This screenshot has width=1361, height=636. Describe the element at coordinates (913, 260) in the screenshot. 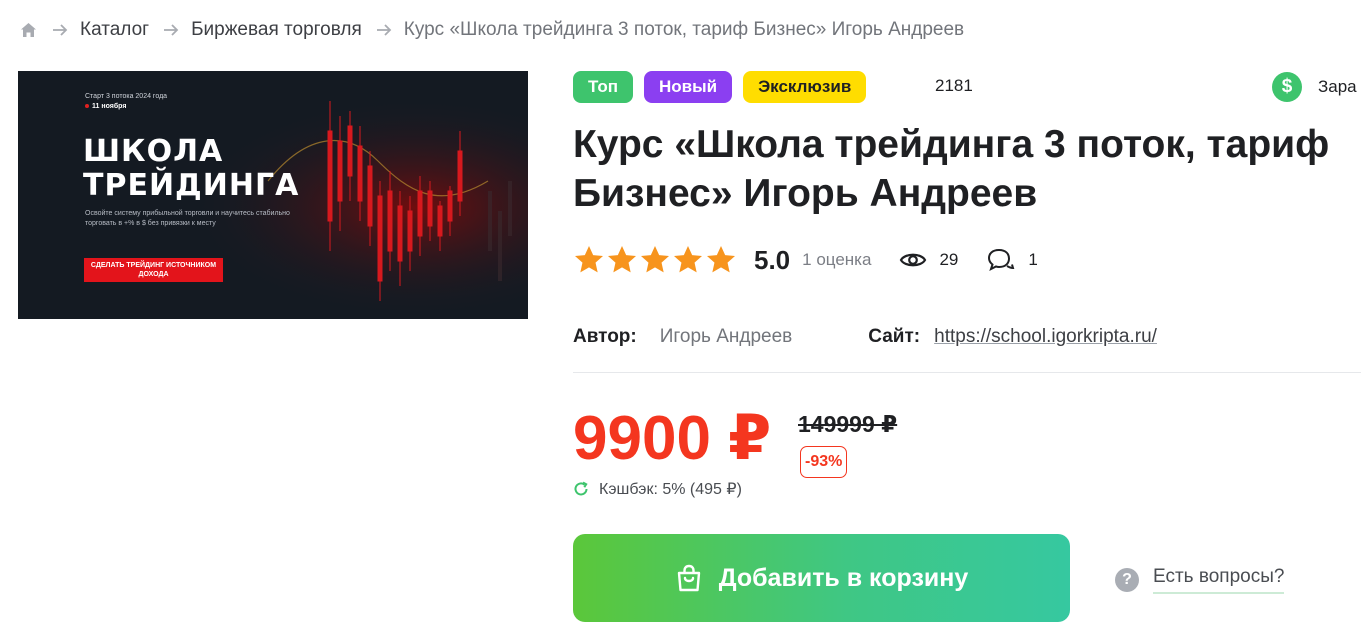

I see `eye-icon` at that location.